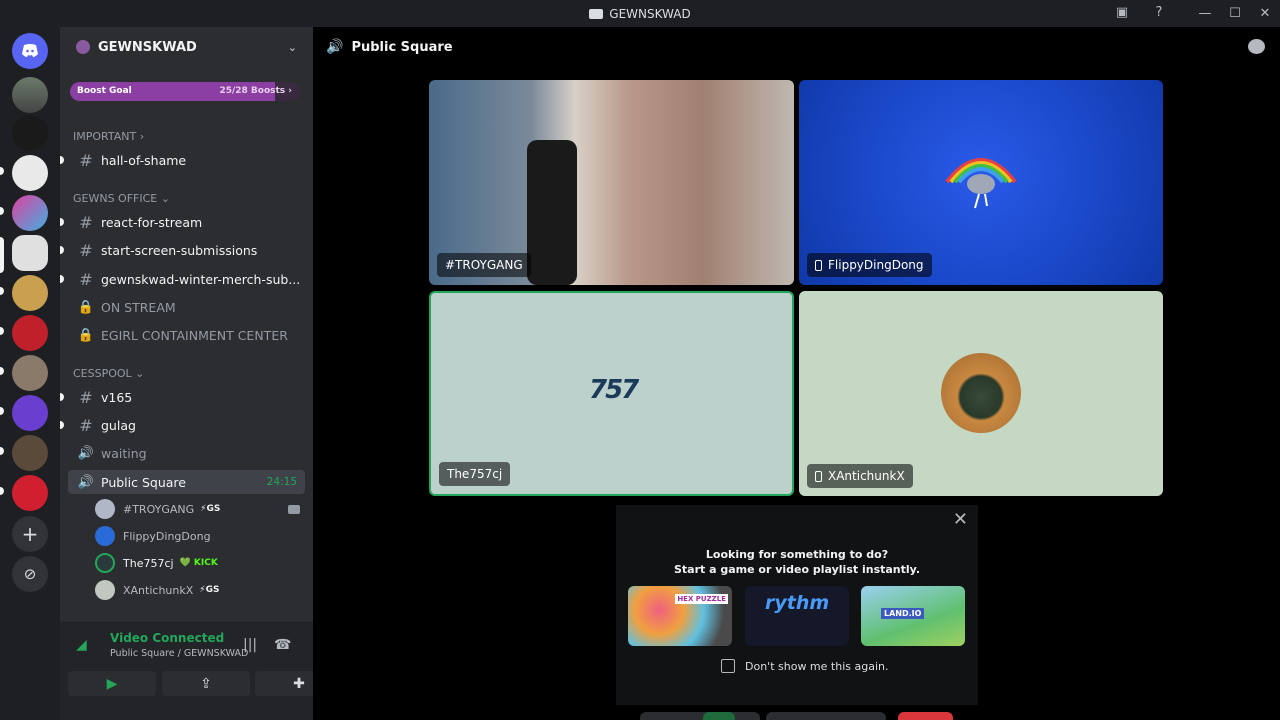 Image resolution: width=1280 pixels, height=720 pixels. I want to click on tiger-avatar-image, so click(981, 393).